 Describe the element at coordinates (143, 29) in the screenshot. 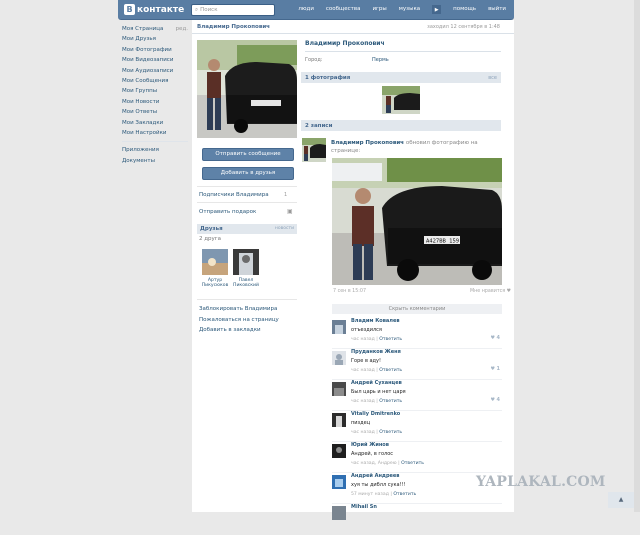

I see `menu-label: Моя Страница` at that location.